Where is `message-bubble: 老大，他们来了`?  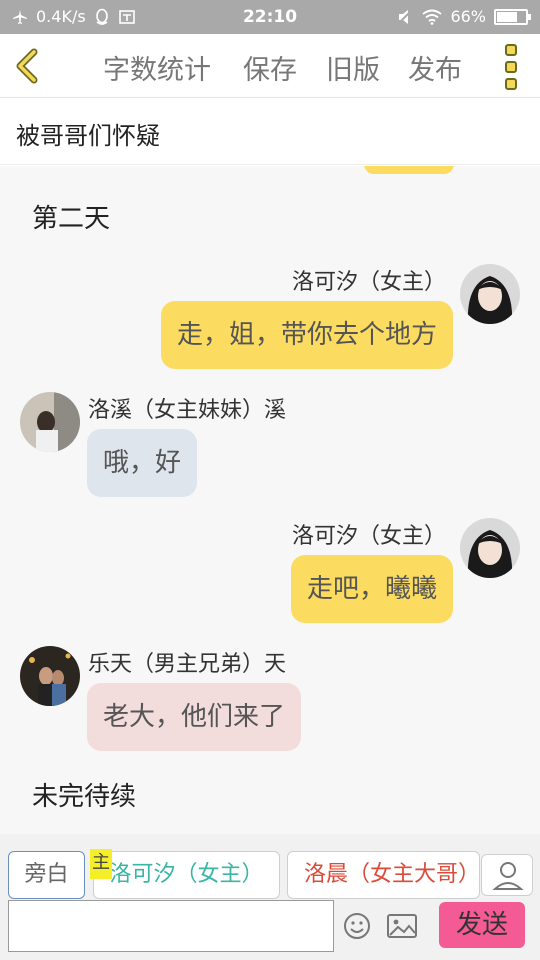
message-bubble: 老大，他们来了 is located at coordinates (194, 717).